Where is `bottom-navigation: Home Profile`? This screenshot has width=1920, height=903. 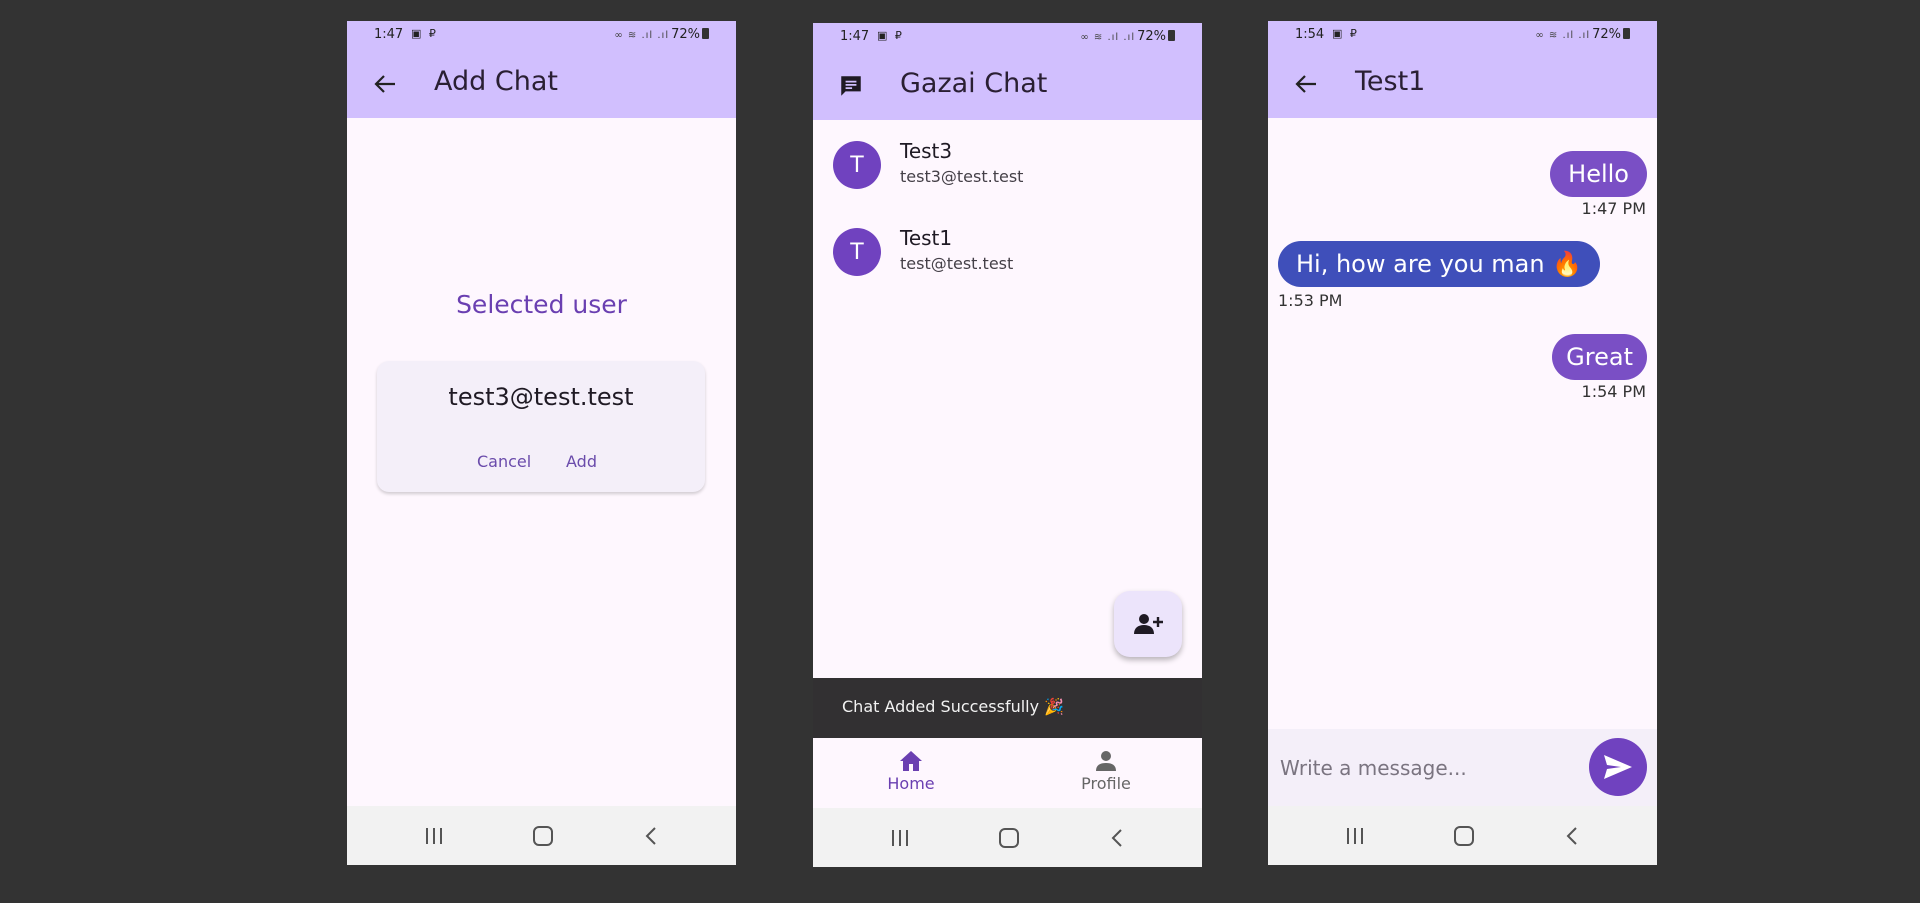
bottom-navigation: Home Profile is located at coordinates (1007, 773).